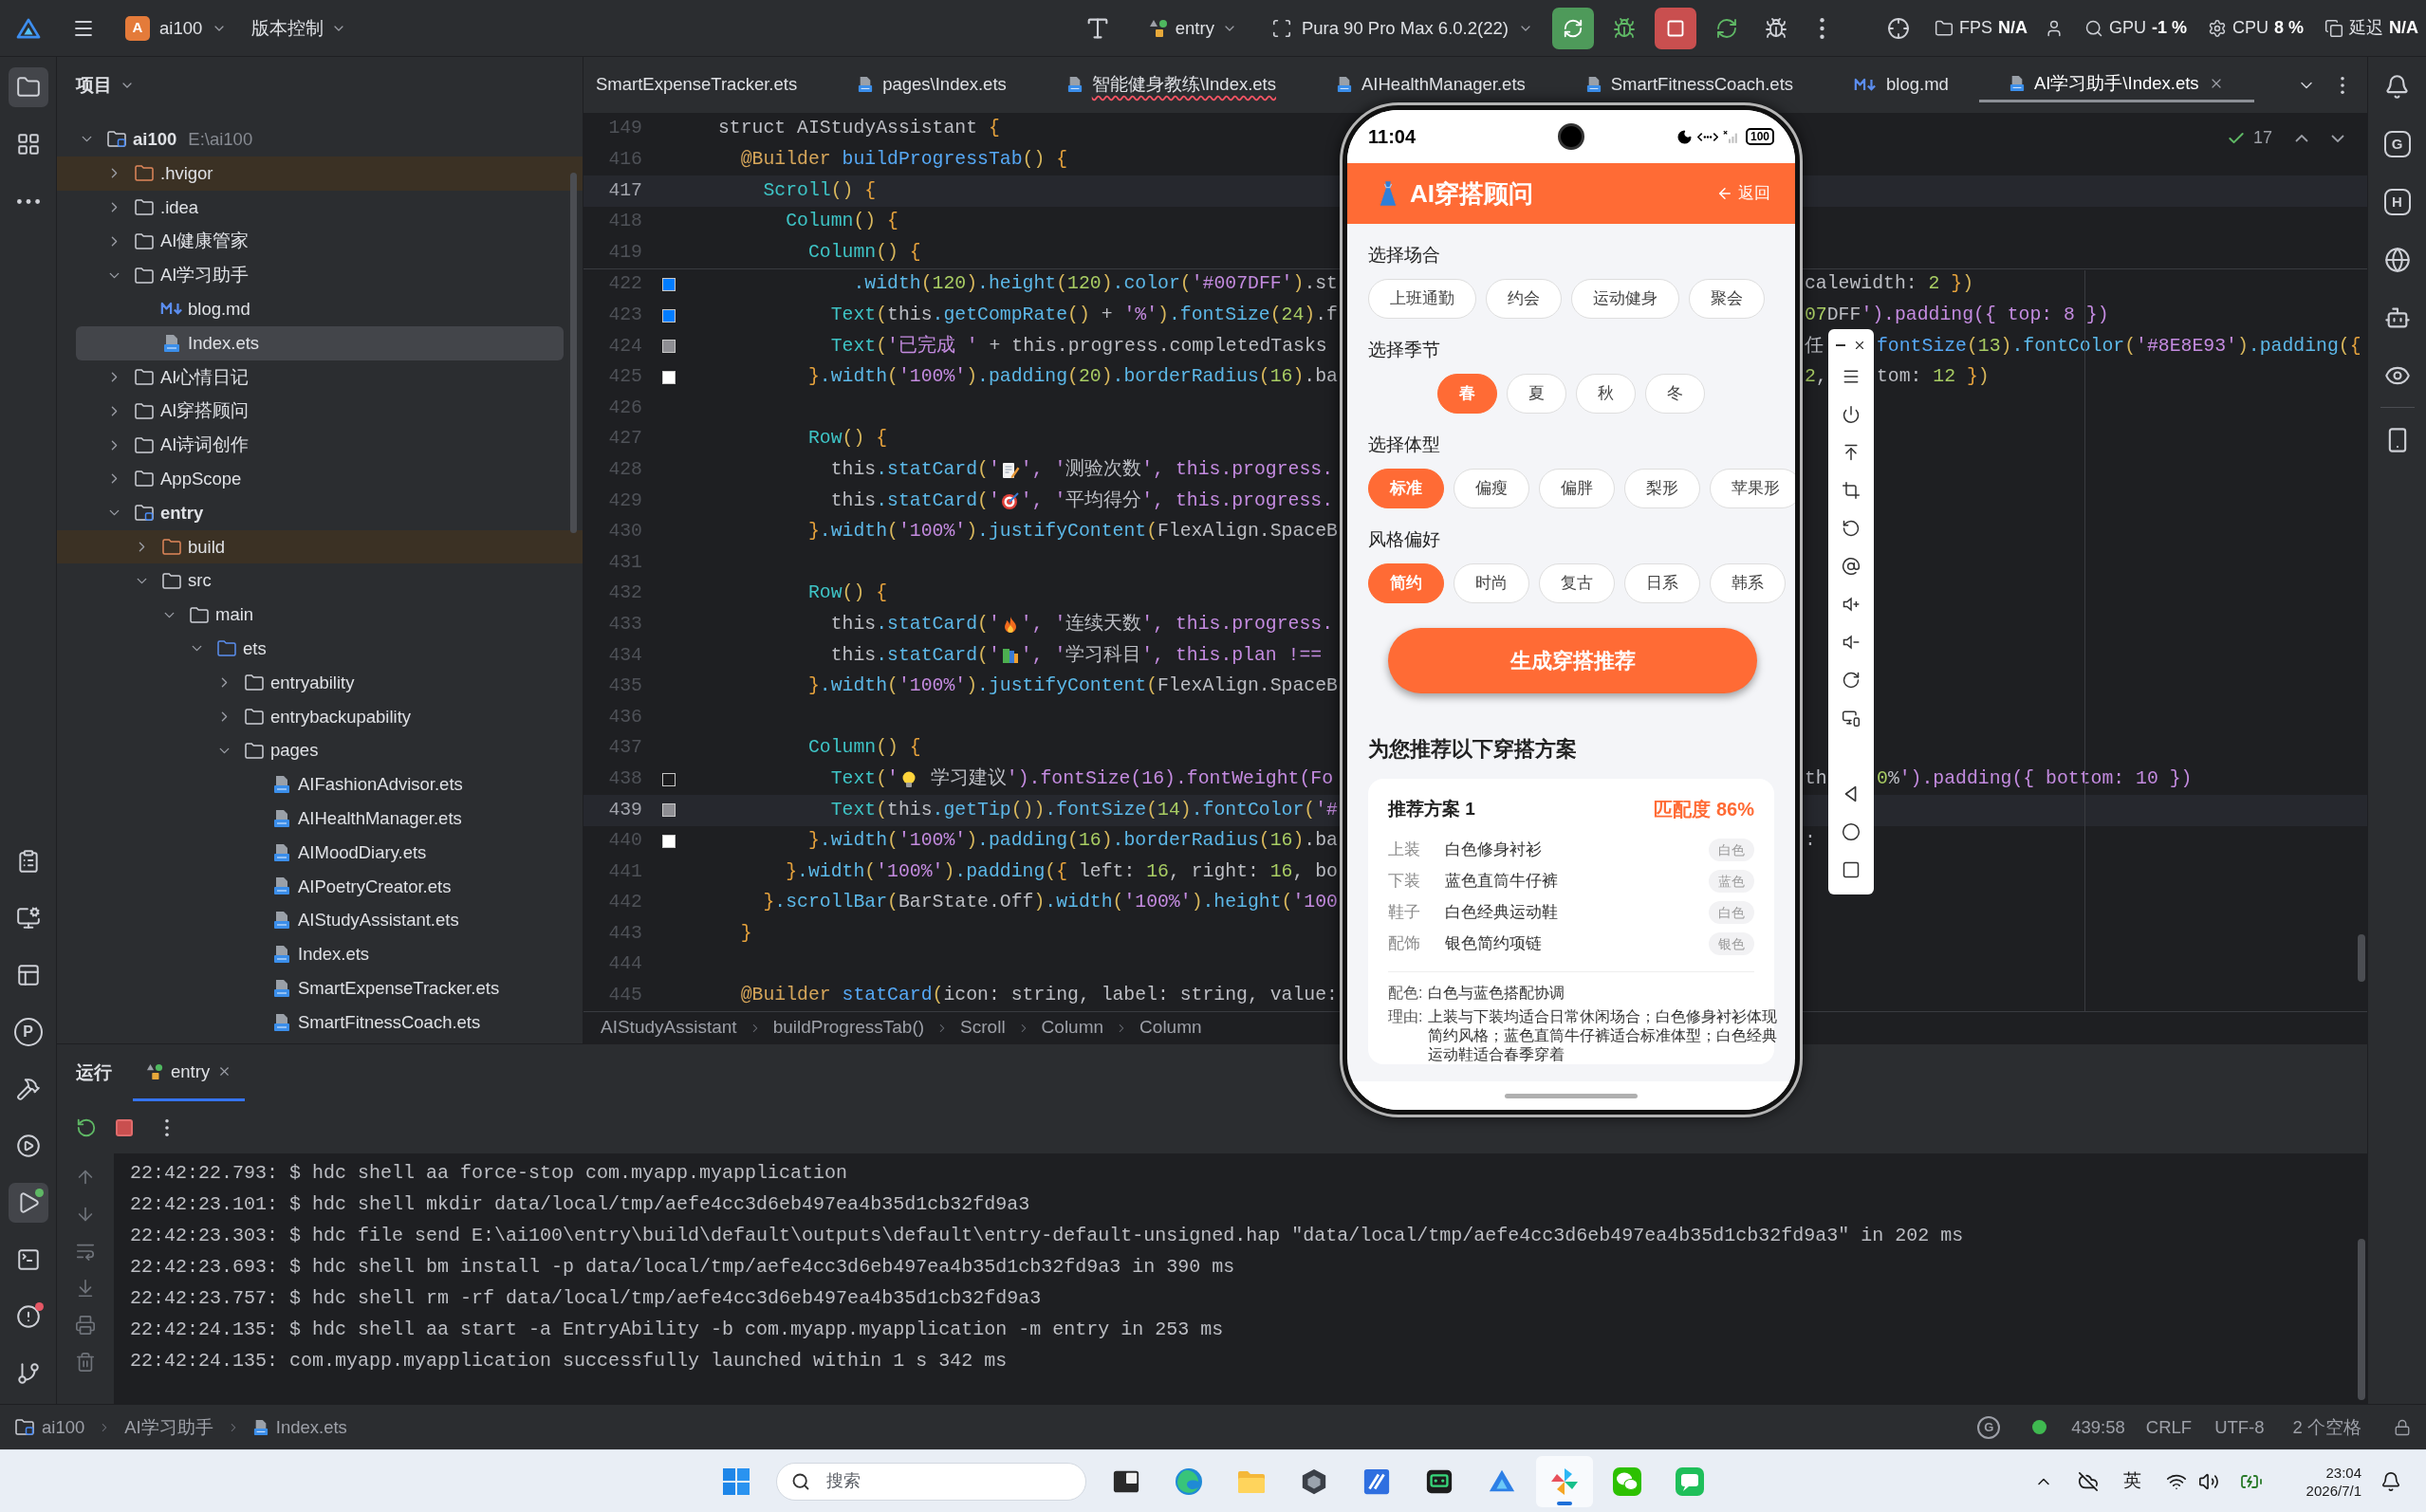 This screenshot has height=1512, width=2426. I want to click on tree-item: entry, so click(320, 512).